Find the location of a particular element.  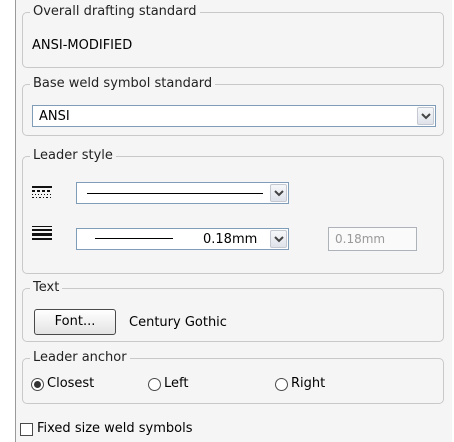

base-weld-standard-value: ANSI is located at coordinates (54, 116).